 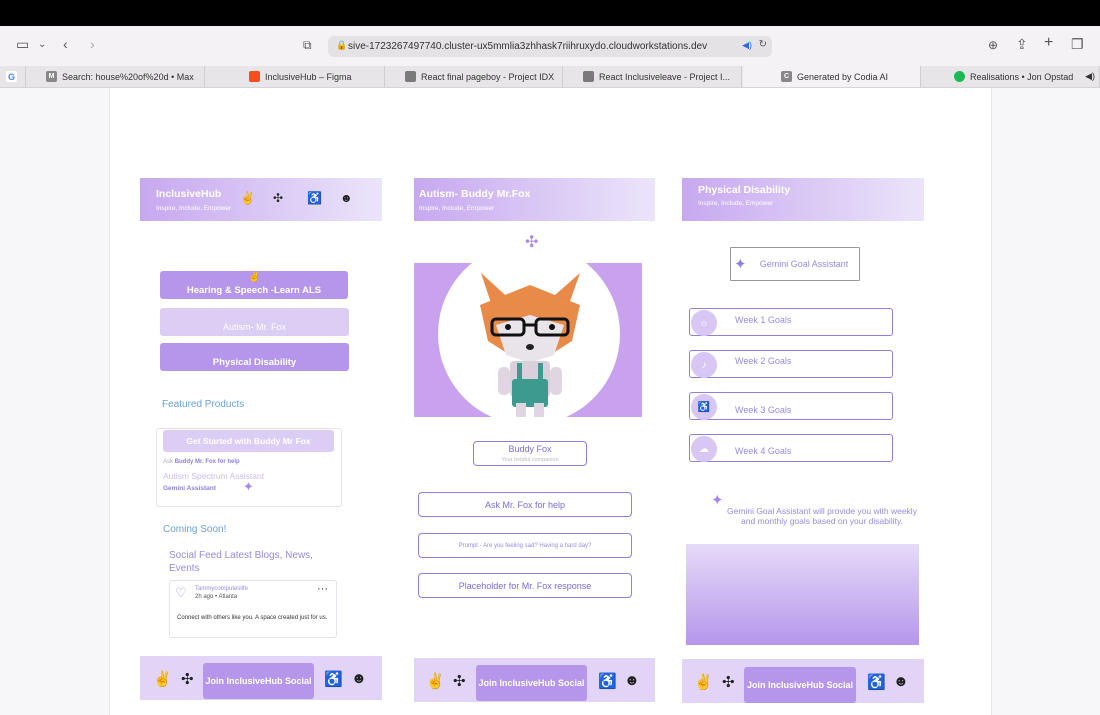 I want to click on tab-figma: InclusiveHub – Figma, so click(x=314, y=76).